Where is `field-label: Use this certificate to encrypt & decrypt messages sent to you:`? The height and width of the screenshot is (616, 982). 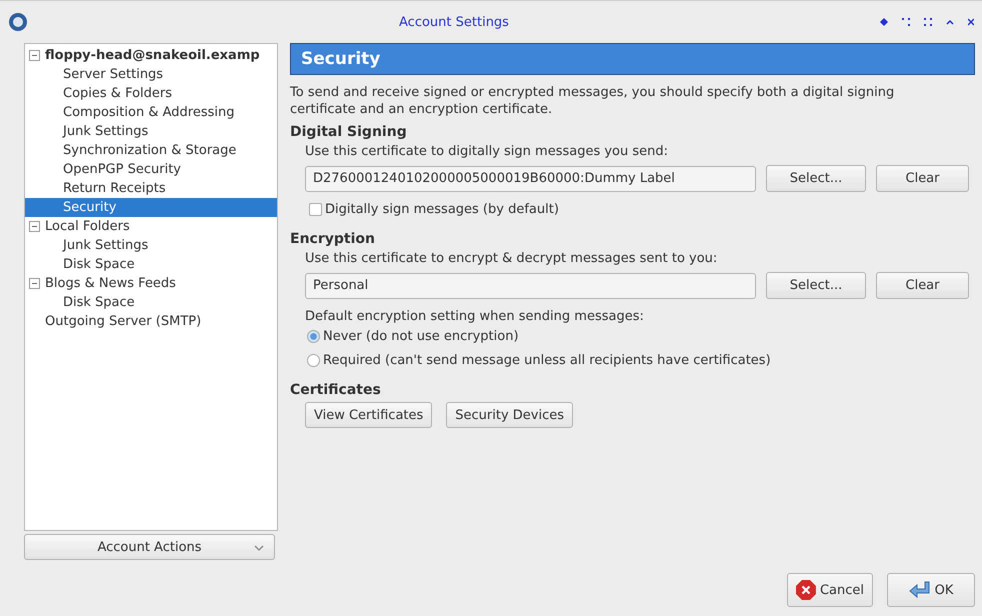
field-label: Use this certificate to encrypt & decrypt messages sent to you: is located at coordinates (511, 258).